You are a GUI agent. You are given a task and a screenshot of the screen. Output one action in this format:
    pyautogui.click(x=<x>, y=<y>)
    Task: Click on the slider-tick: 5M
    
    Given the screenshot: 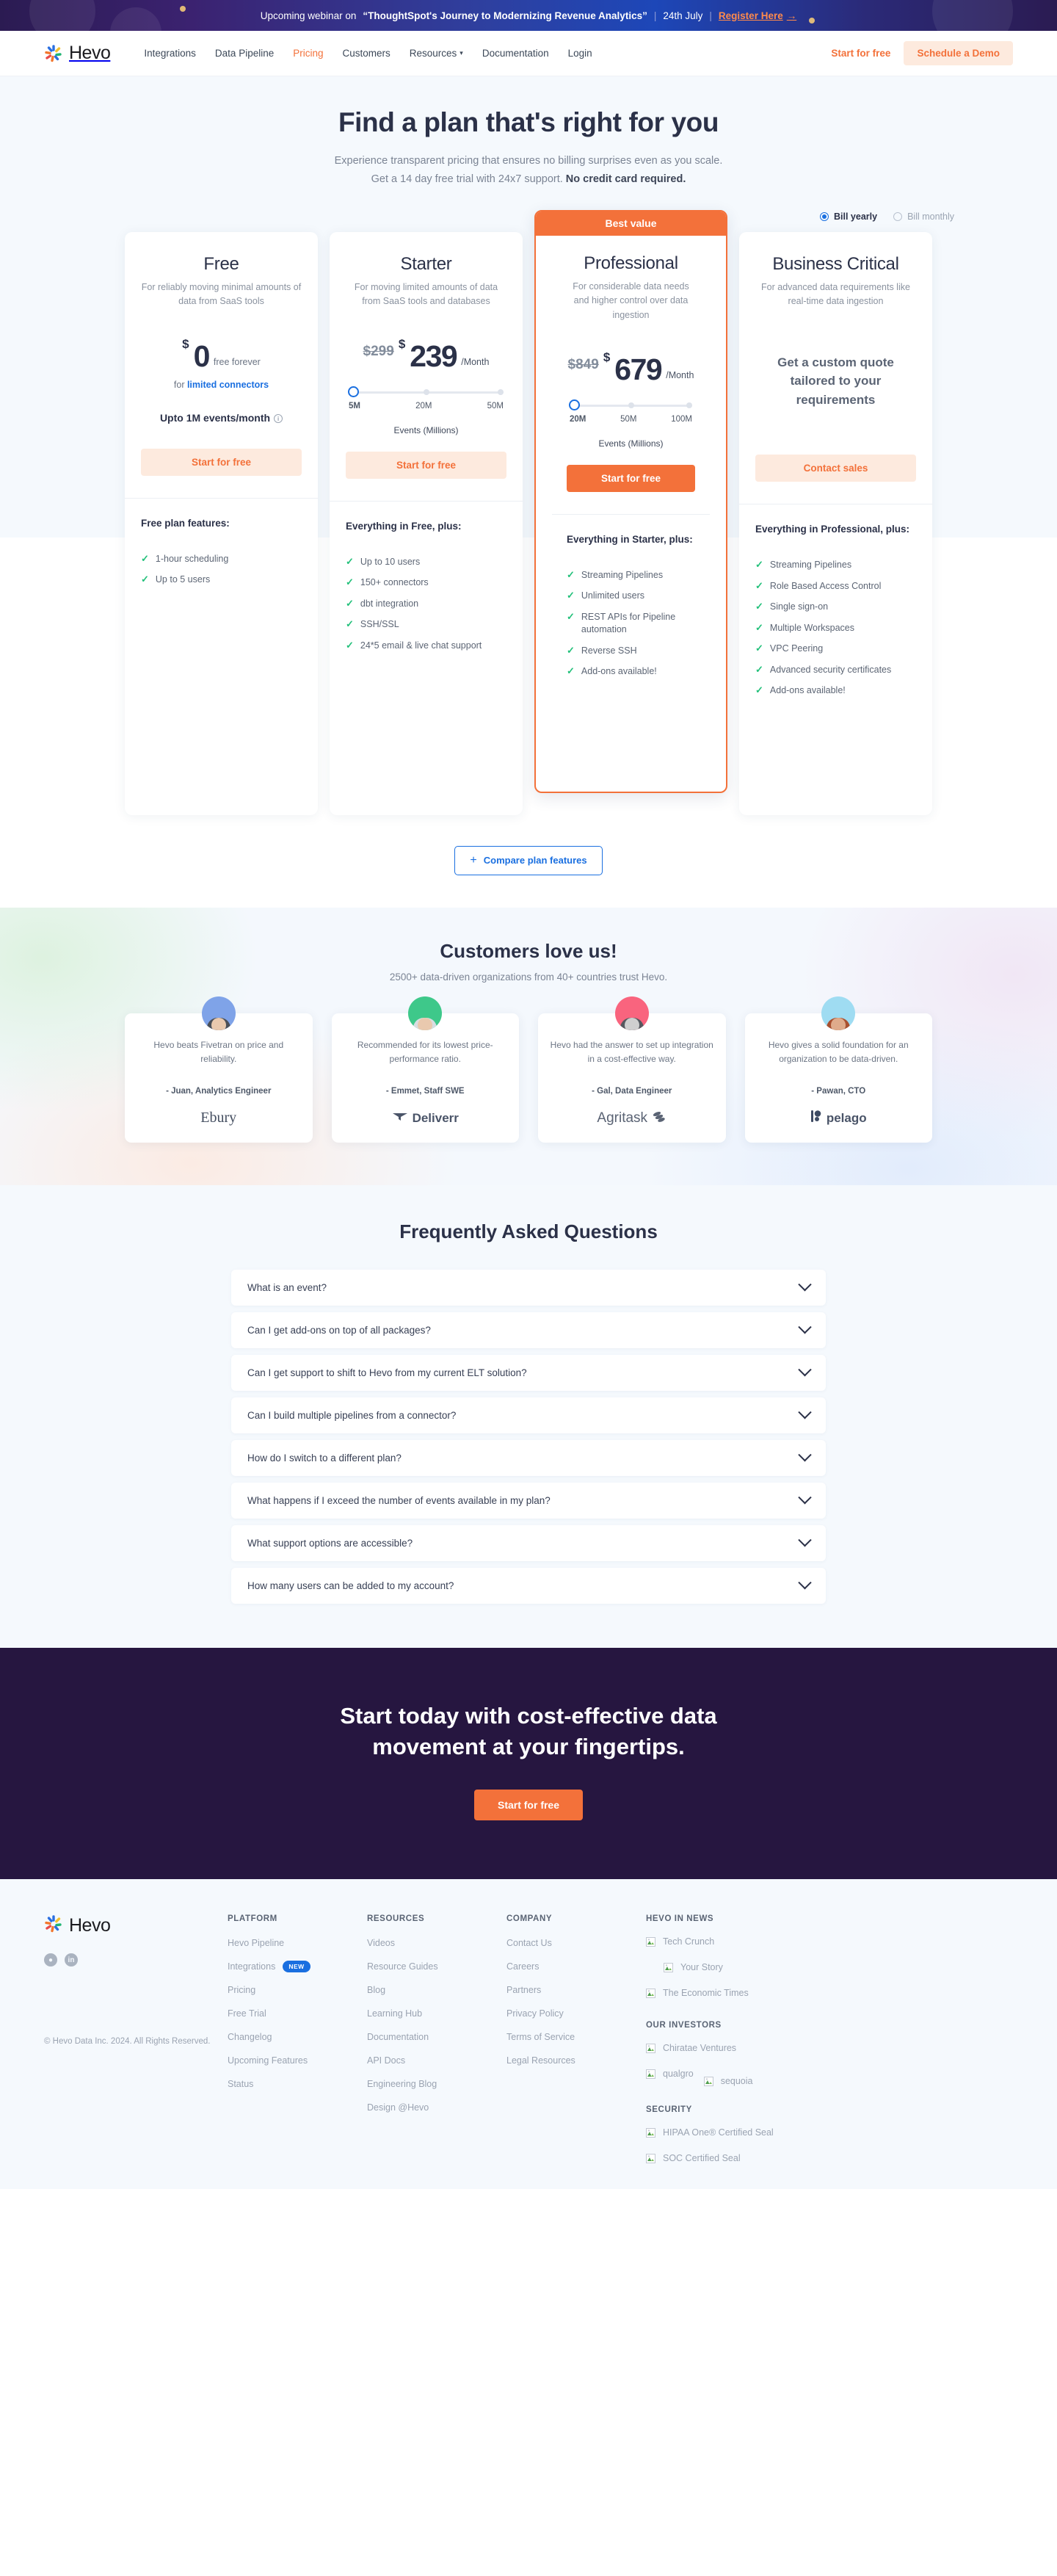 What is the action you would take?
    pyautogui.click(x=354, y=405)
    